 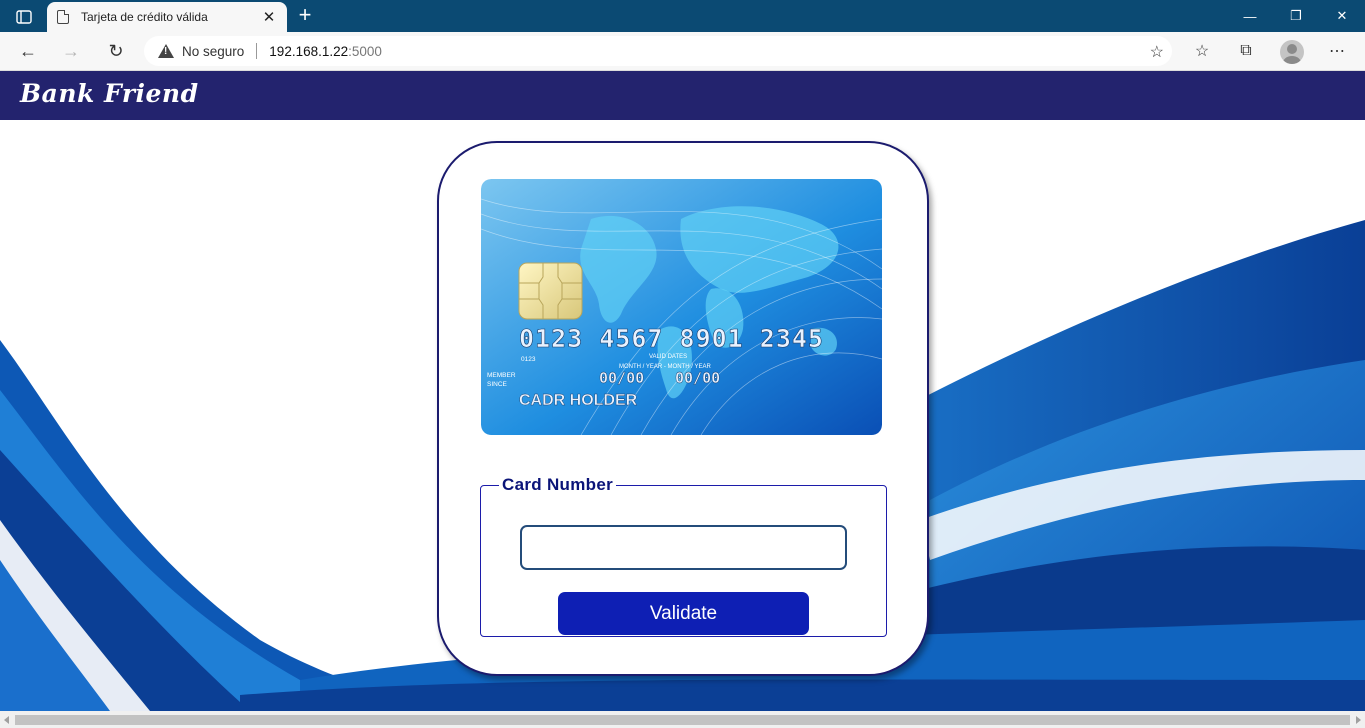 I want to click on restore-icon: ❐, so click(x=1296, y=16).